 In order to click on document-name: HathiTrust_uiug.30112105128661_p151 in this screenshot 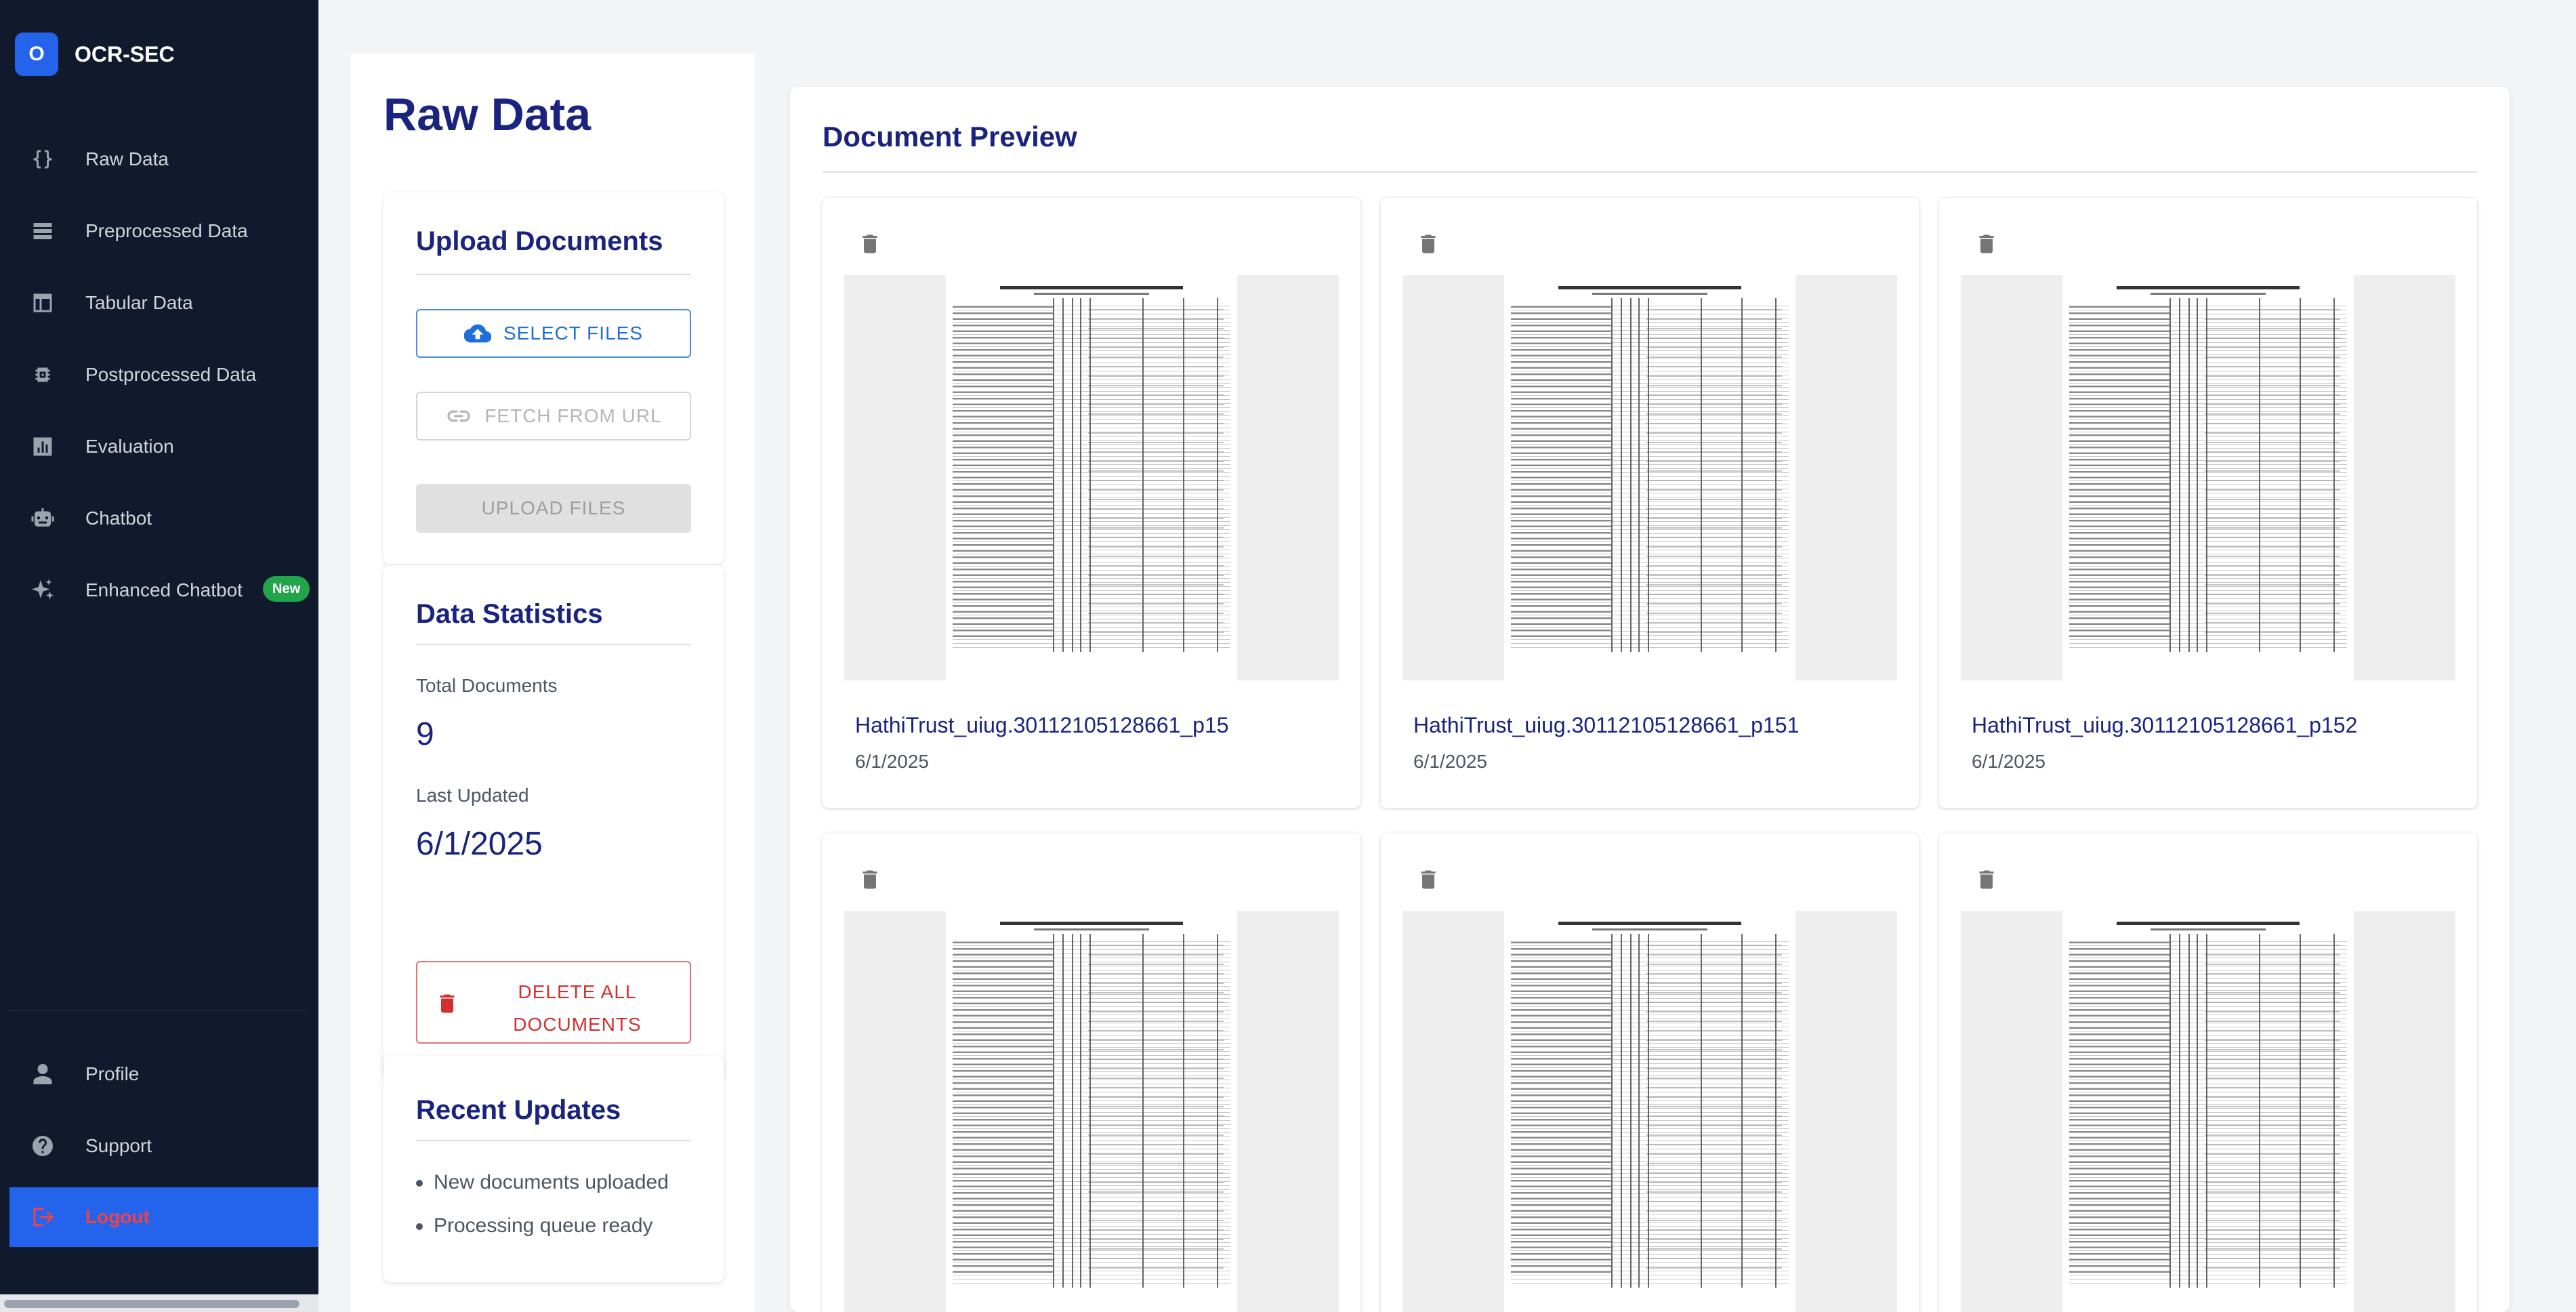, I will do `click(1606, 725)`.